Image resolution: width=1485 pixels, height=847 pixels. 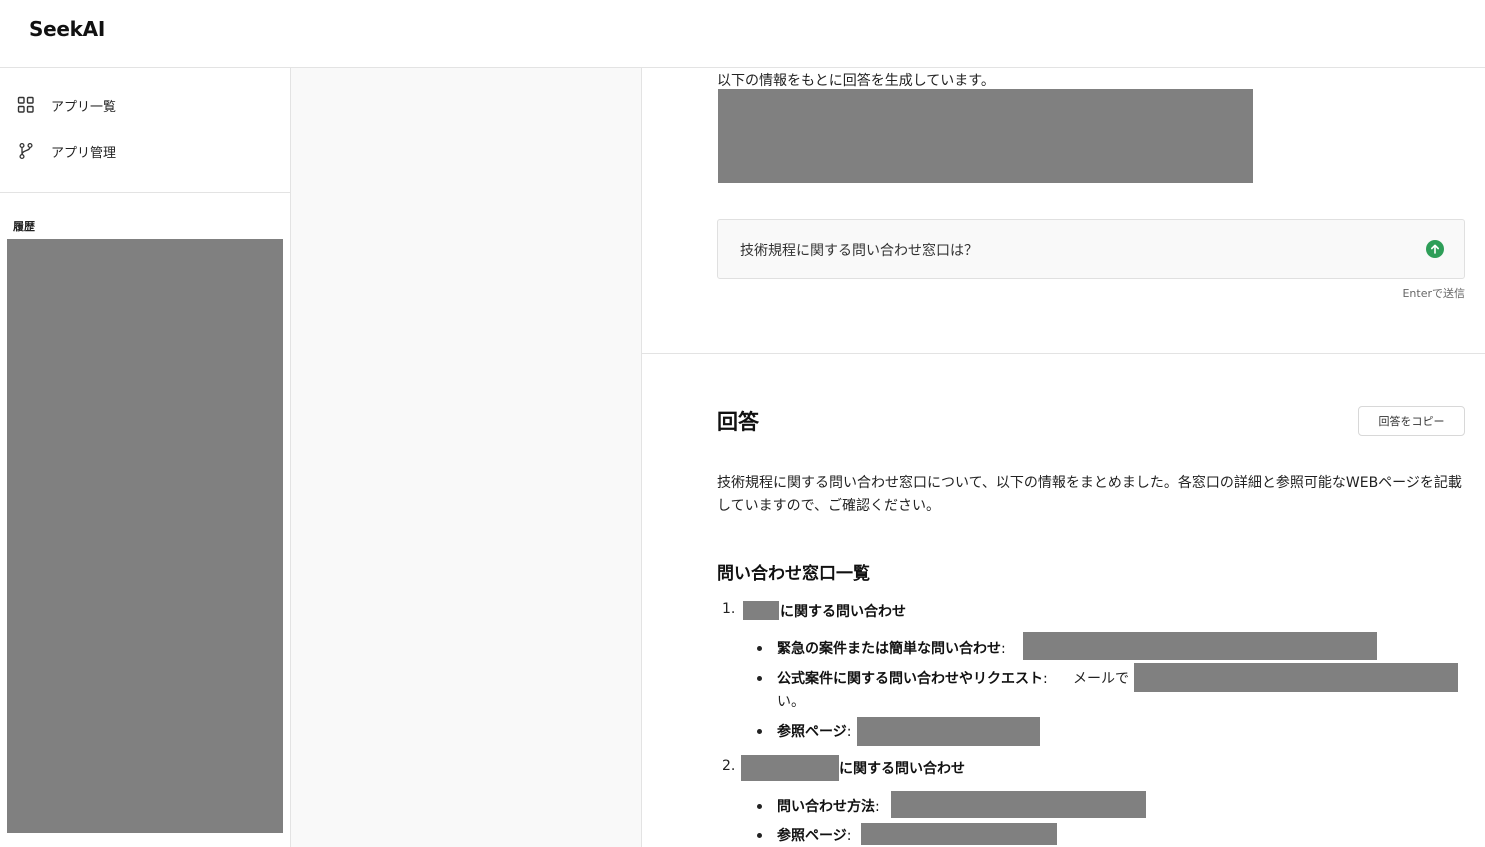 What do you see at coordinates (1063, 353) in the screenshot?
I see `main-divider` at bounding box center [1063, 353].